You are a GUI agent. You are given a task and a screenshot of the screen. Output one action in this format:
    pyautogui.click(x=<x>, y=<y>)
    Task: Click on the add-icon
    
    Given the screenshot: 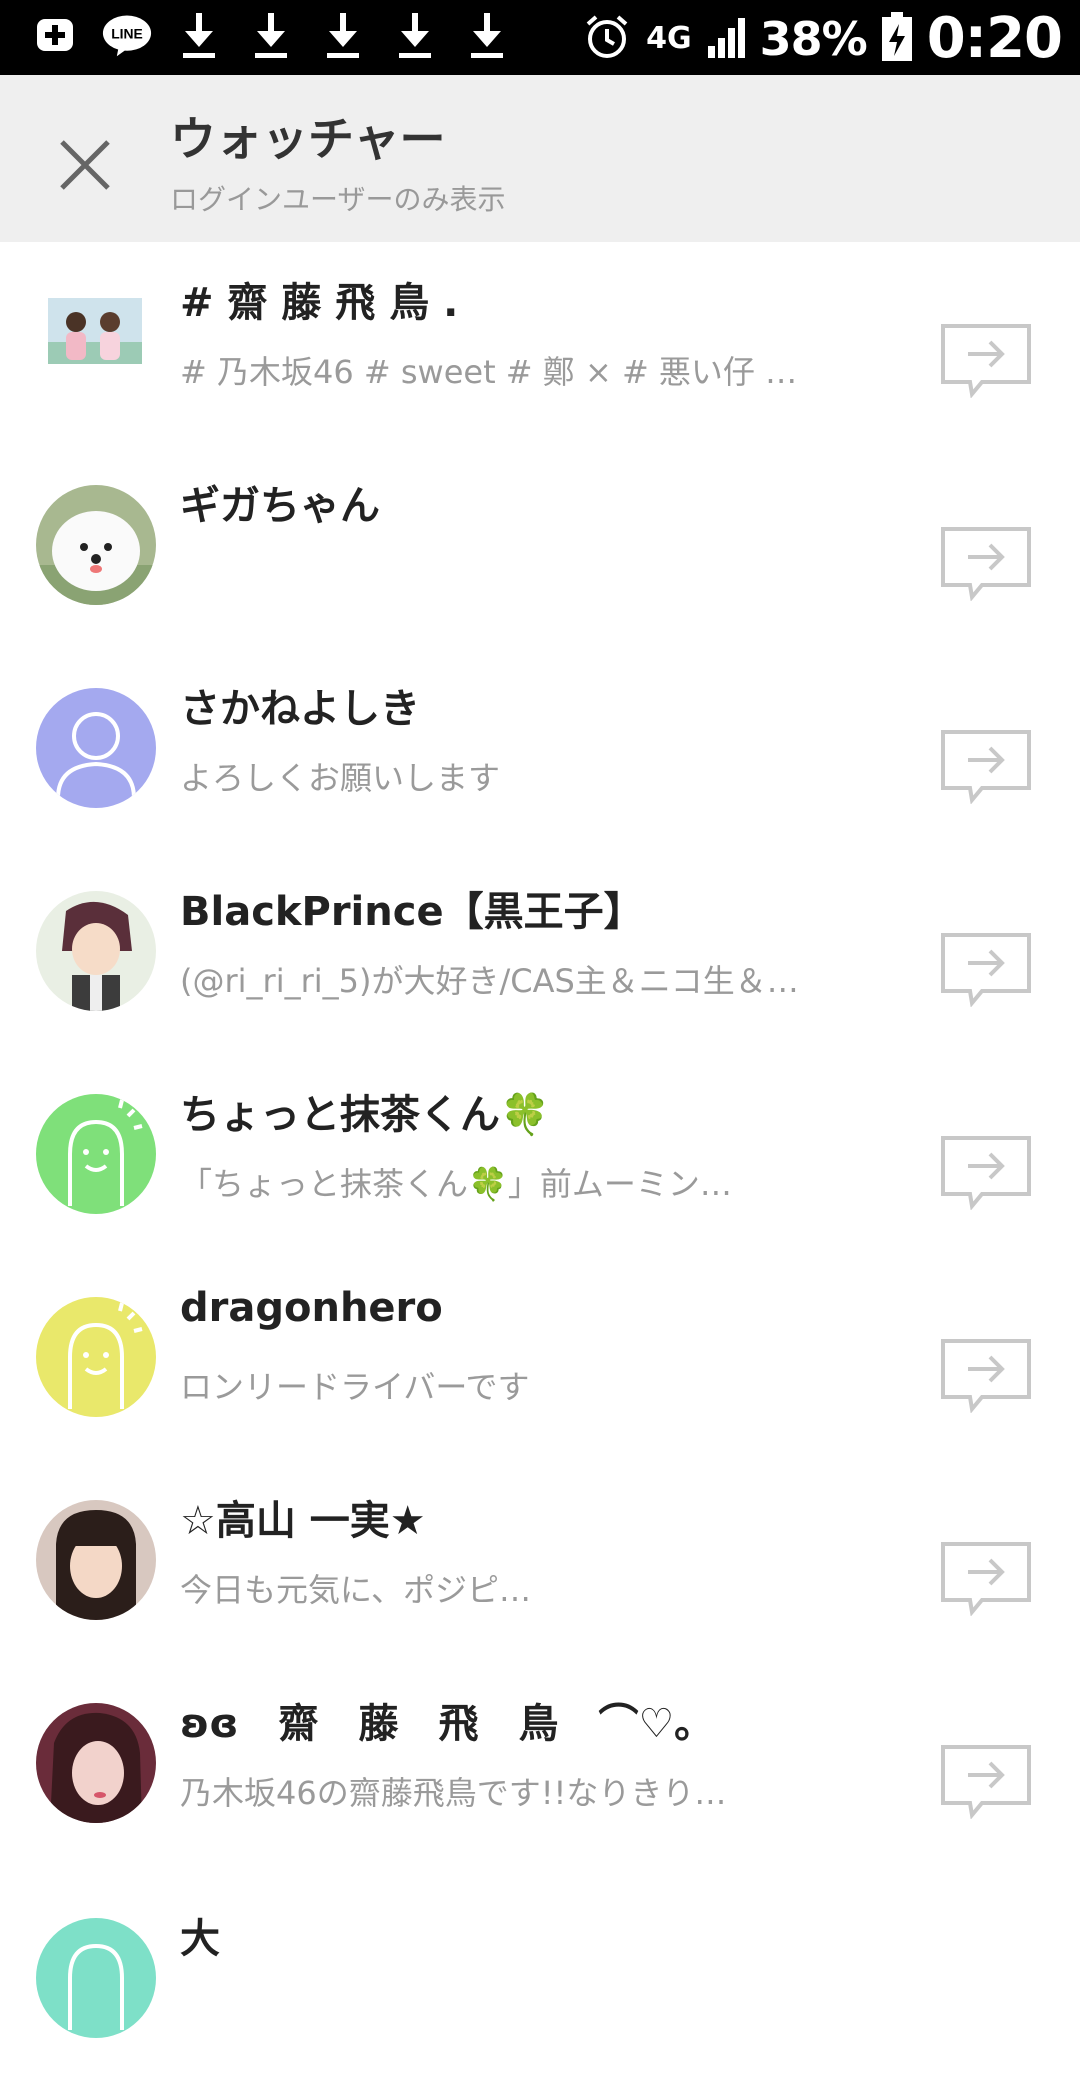 What is the action you would take?
    pyautogui.click(x=55, y=35)
    